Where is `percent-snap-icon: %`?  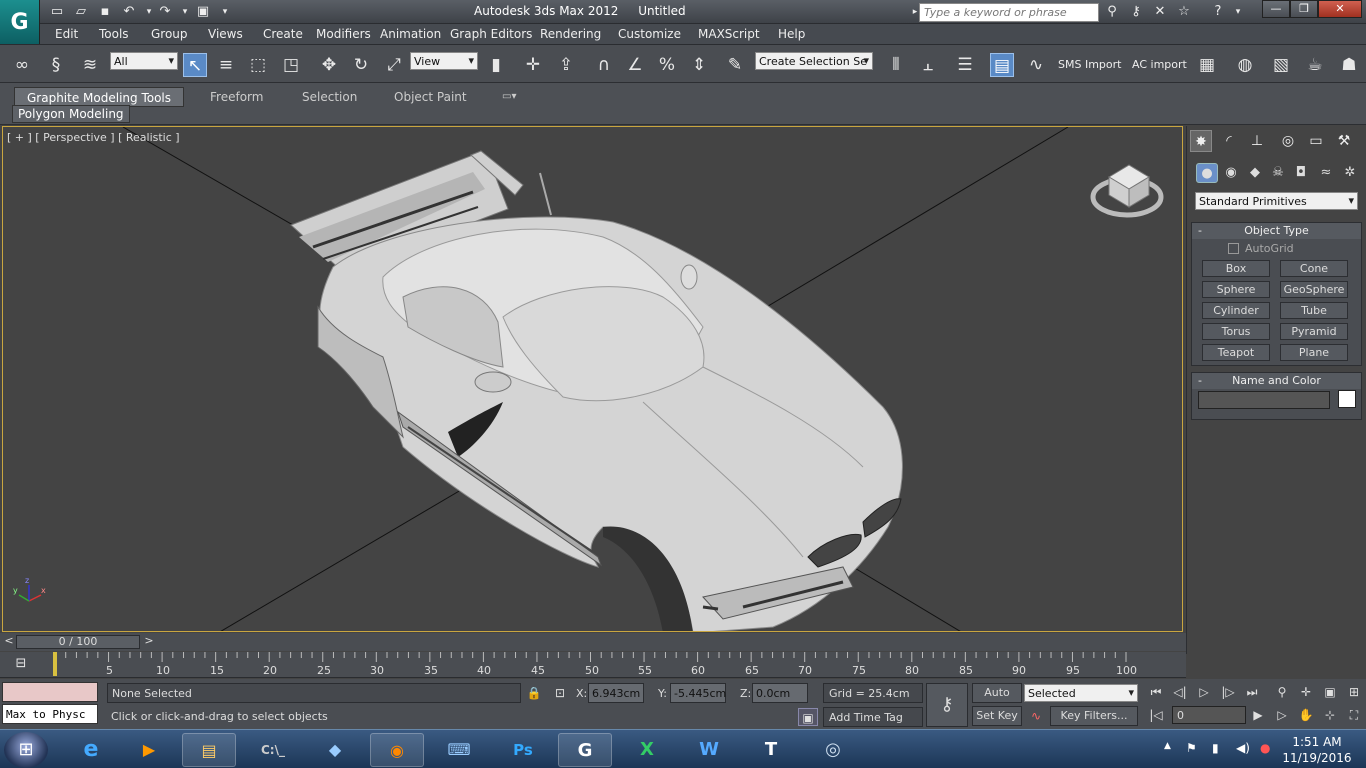 percent-snap-icon: % is located at coordinates (667, 65).